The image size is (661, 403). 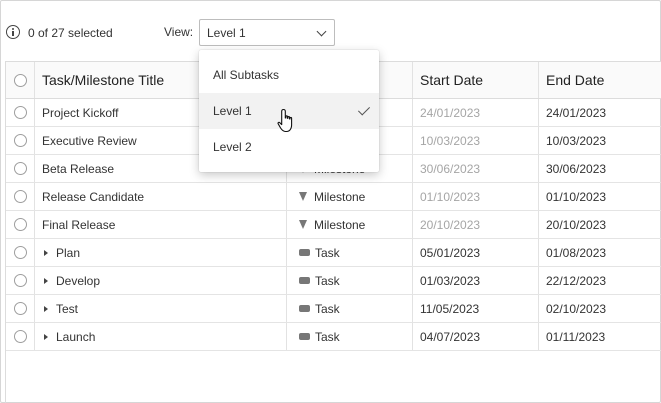 What do you see at coordinates (179, 32) in the screenshot?
I see `view-label: View:` at bounding box center [179, 32].